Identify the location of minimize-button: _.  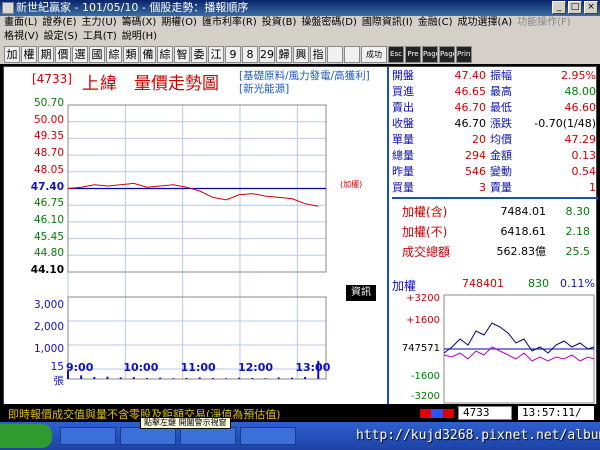
(559, 7).